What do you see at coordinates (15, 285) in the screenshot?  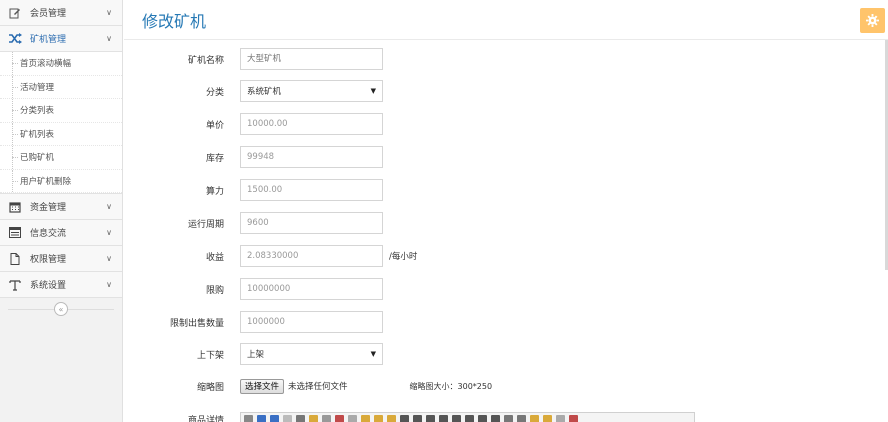 I see `text-icon` at bounding box center [15, 285].